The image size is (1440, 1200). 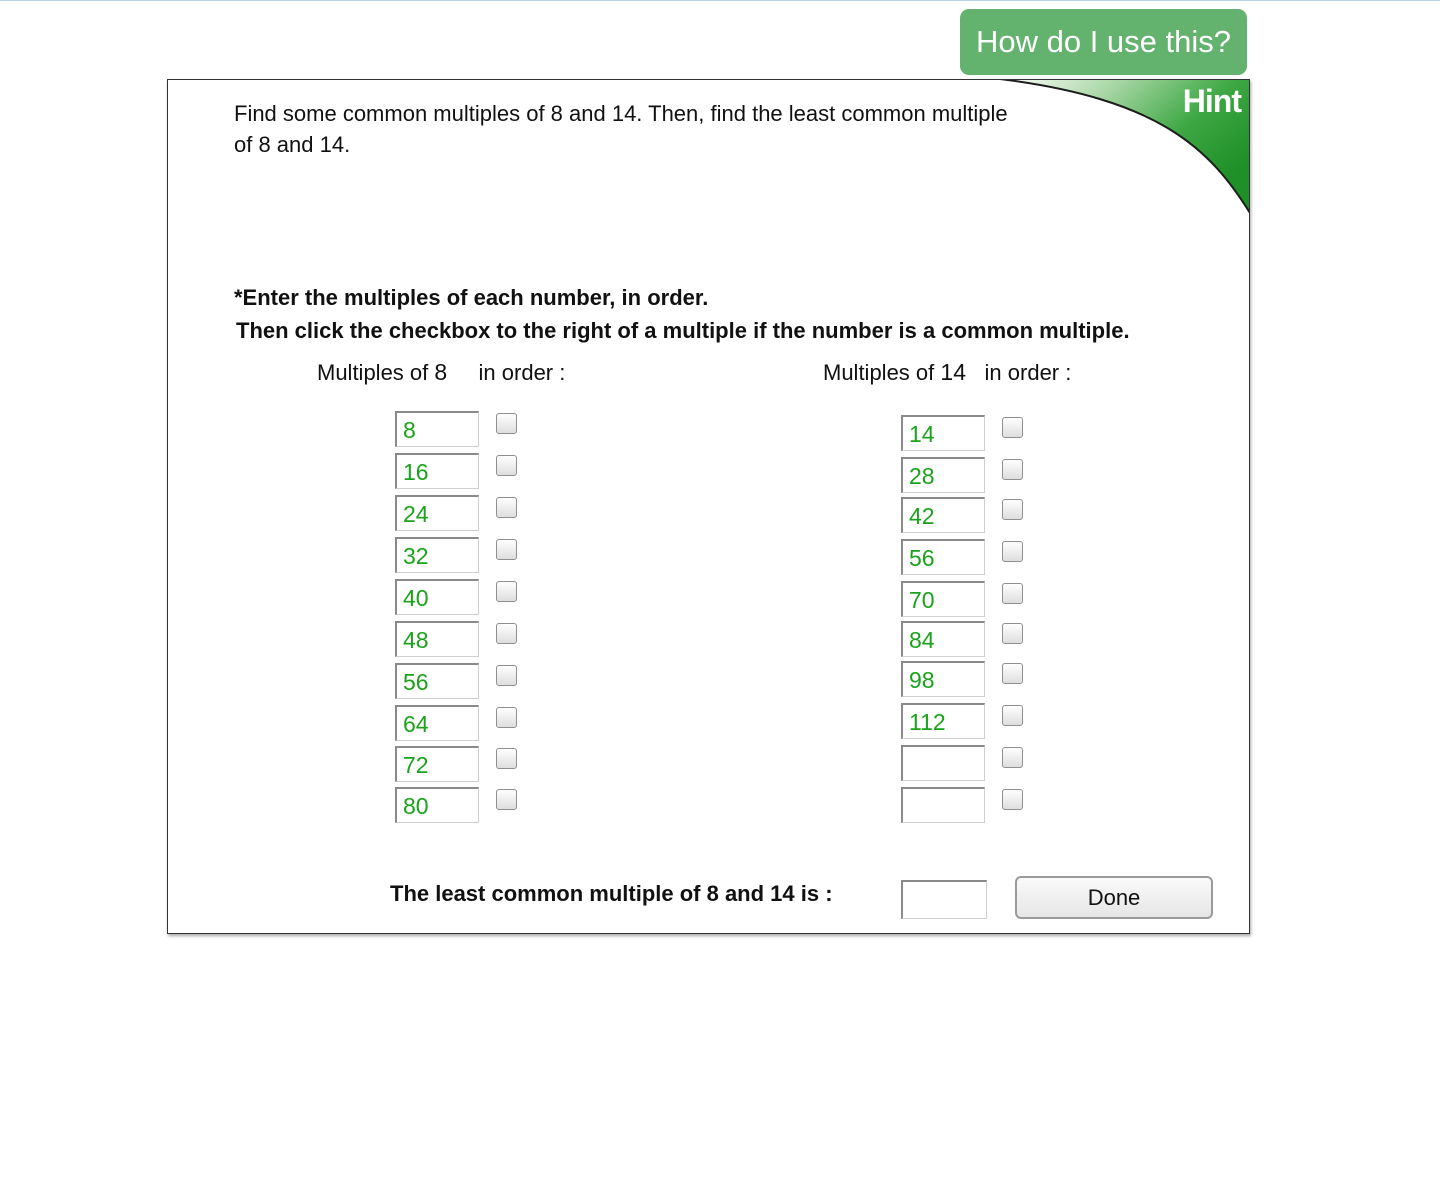 I want to click on left-label-prefix: Multiples of, so click(x=373, y=372).